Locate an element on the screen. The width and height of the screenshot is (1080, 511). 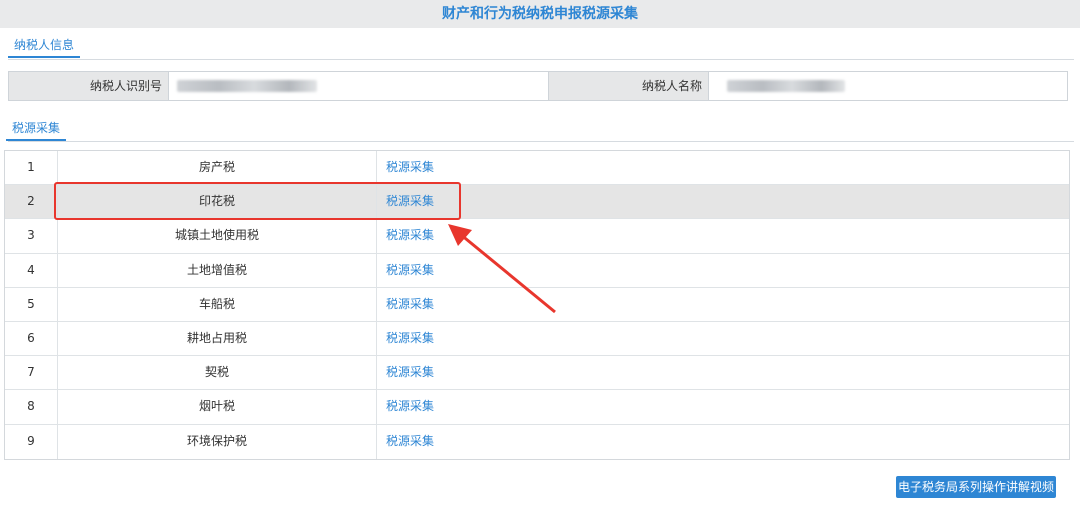
row-index: 9 is located at coordinates (31, 441).